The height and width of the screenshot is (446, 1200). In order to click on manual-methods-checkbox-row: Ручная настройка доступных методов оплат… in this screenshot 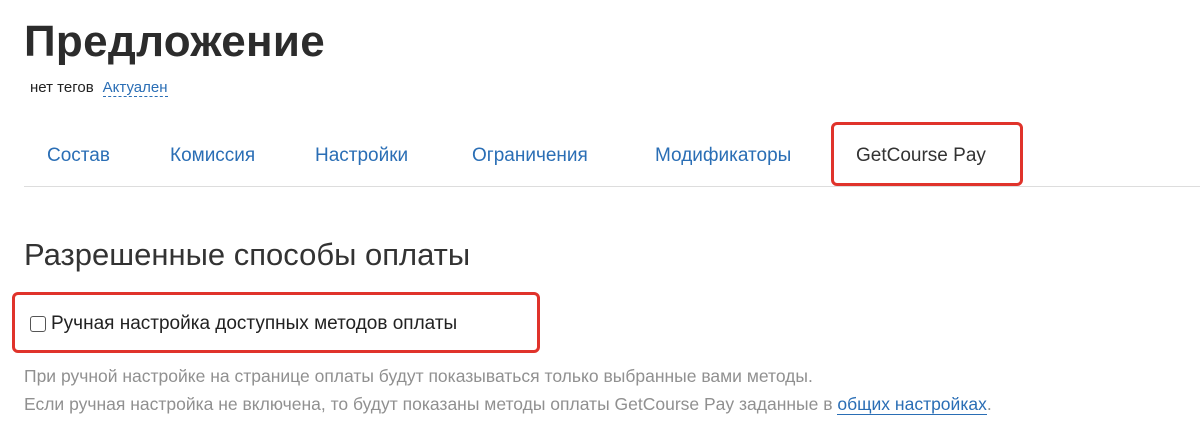, I will do `click(243, 324)`.